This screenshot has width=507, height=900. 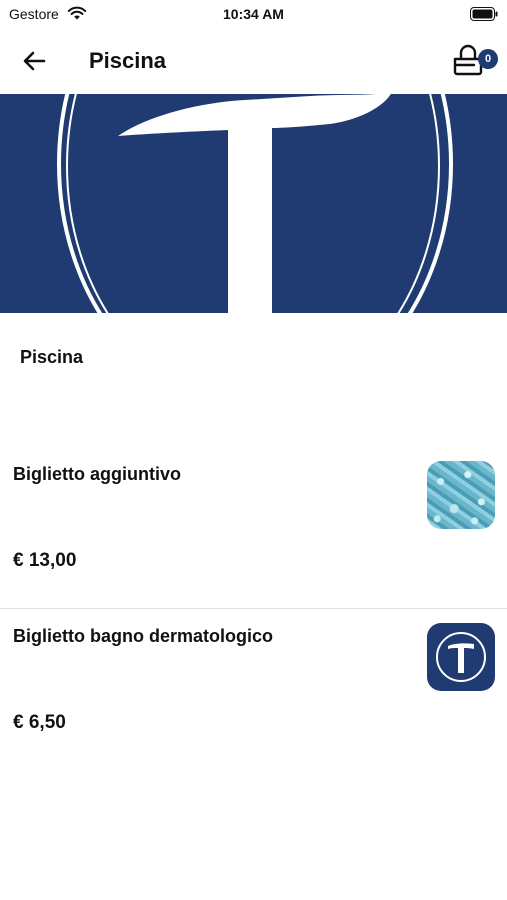 What do you see at coordinates (45, 560) in the screenshot?
I see `product-price: € 13,00` at bounding box center [45, 560].